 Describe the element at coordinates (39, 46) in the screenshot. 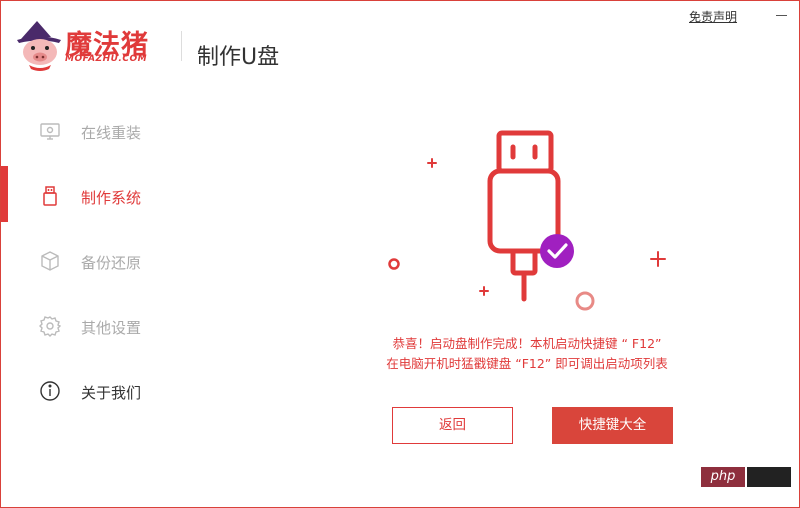

I see `pig-mascot-icon` at that location.